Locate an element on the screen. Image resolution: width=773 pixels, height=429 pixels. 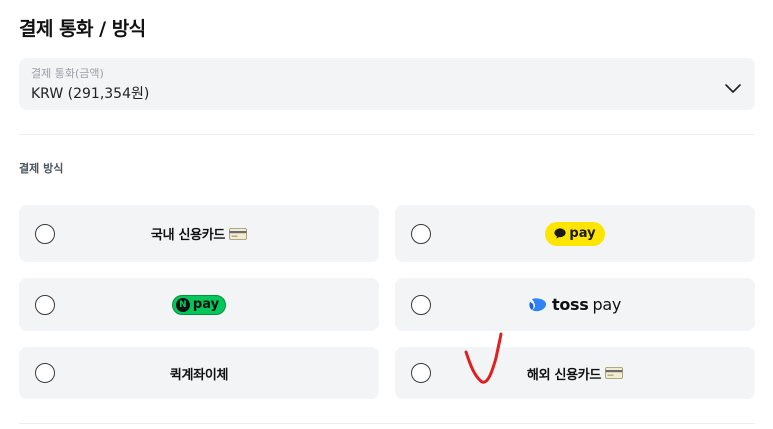
option-toss-pay: toss pay is located at coordinates (575, 304).